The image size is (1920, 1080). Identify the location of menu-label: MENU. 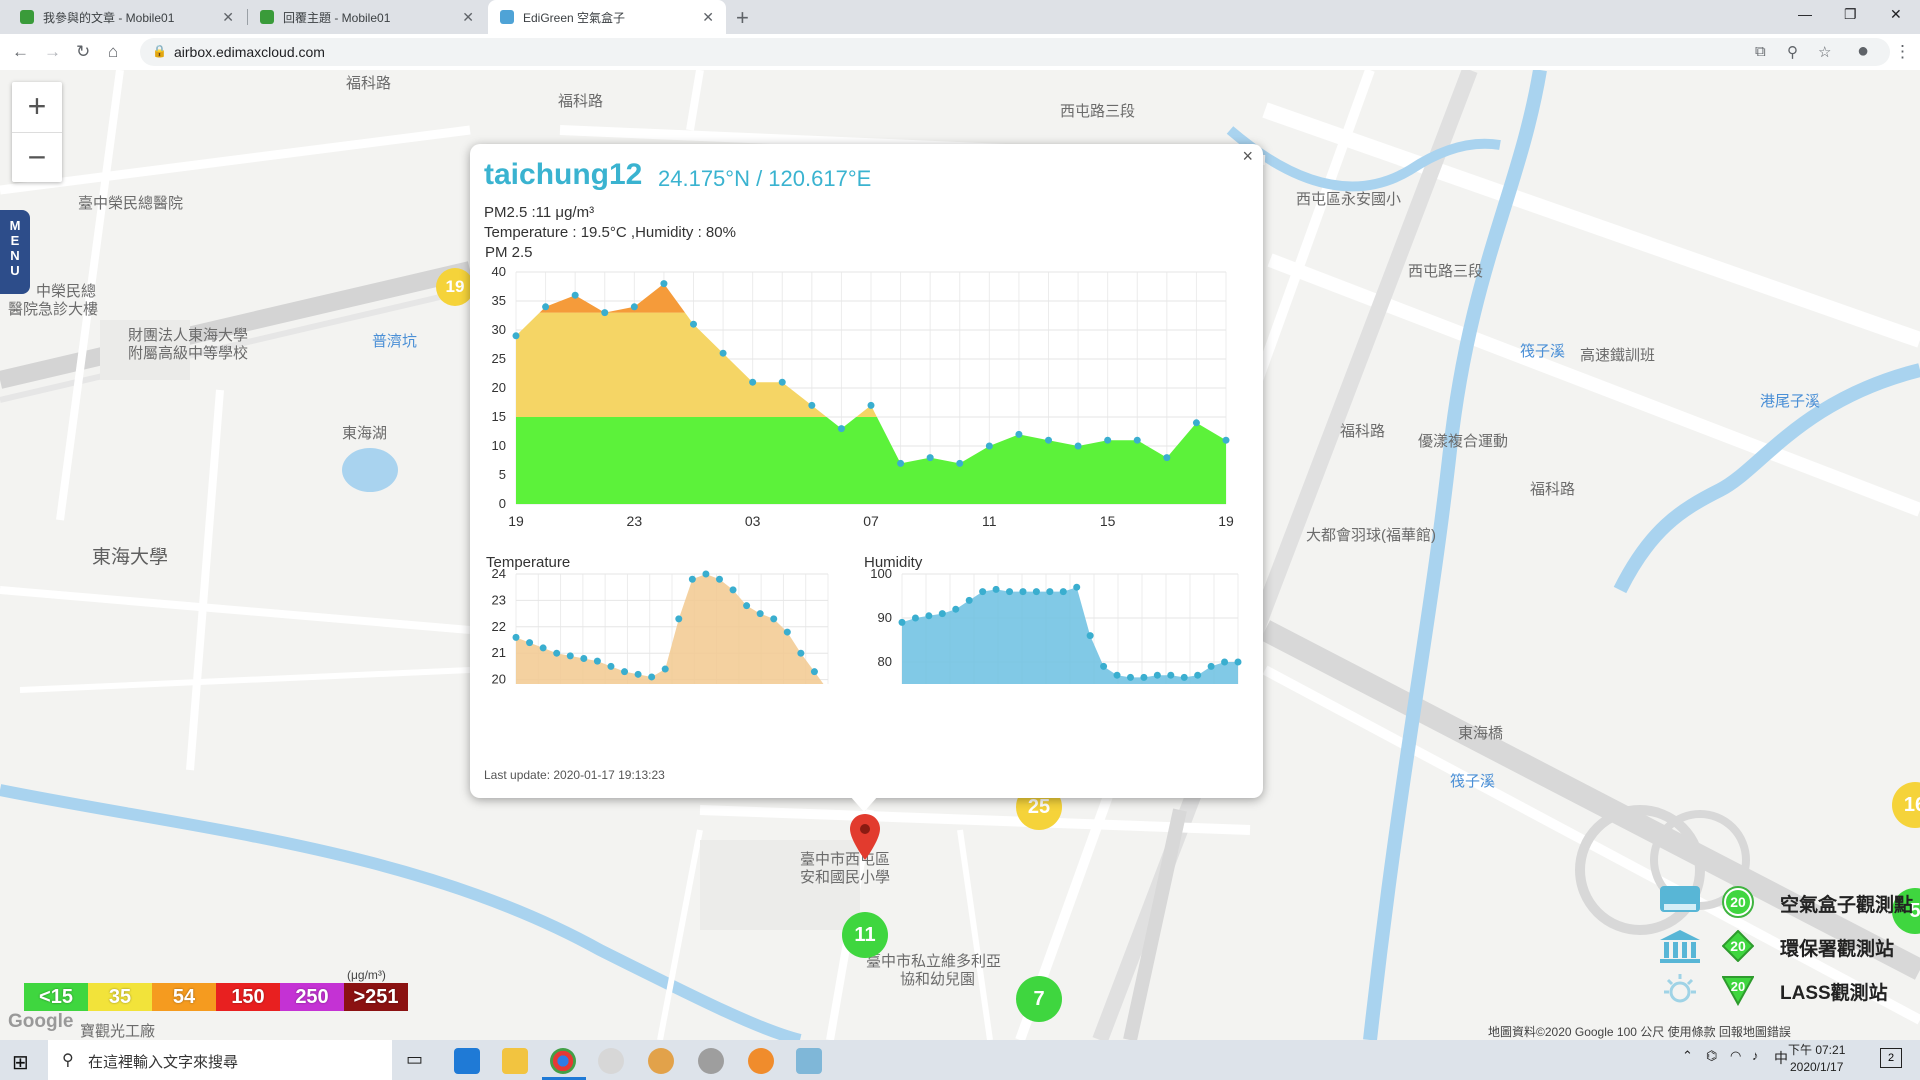
(15, 248).